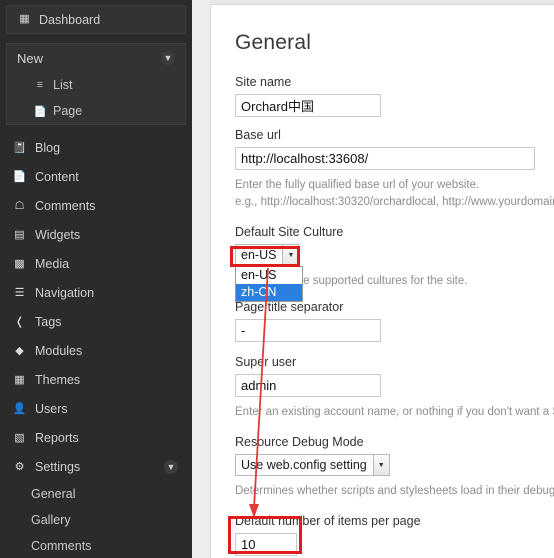  I want to click on sidebar-new-group: New ▼ ≡ List 📄 Page, so click(96, 84).